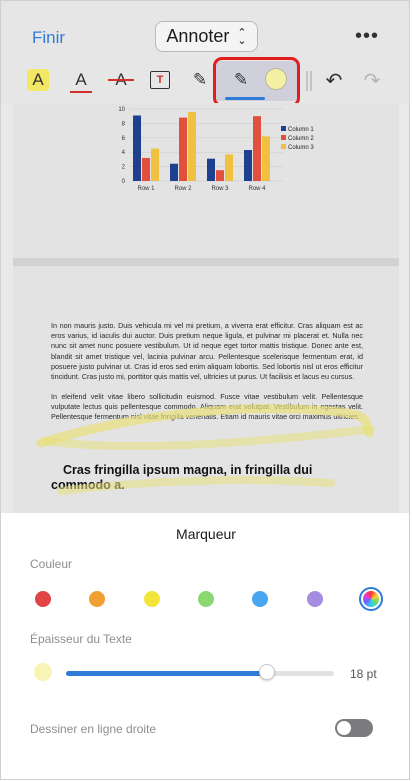  Describe the element at coordinates (206, 599) in the screenshot. I see `color-swatch-green` at that location.